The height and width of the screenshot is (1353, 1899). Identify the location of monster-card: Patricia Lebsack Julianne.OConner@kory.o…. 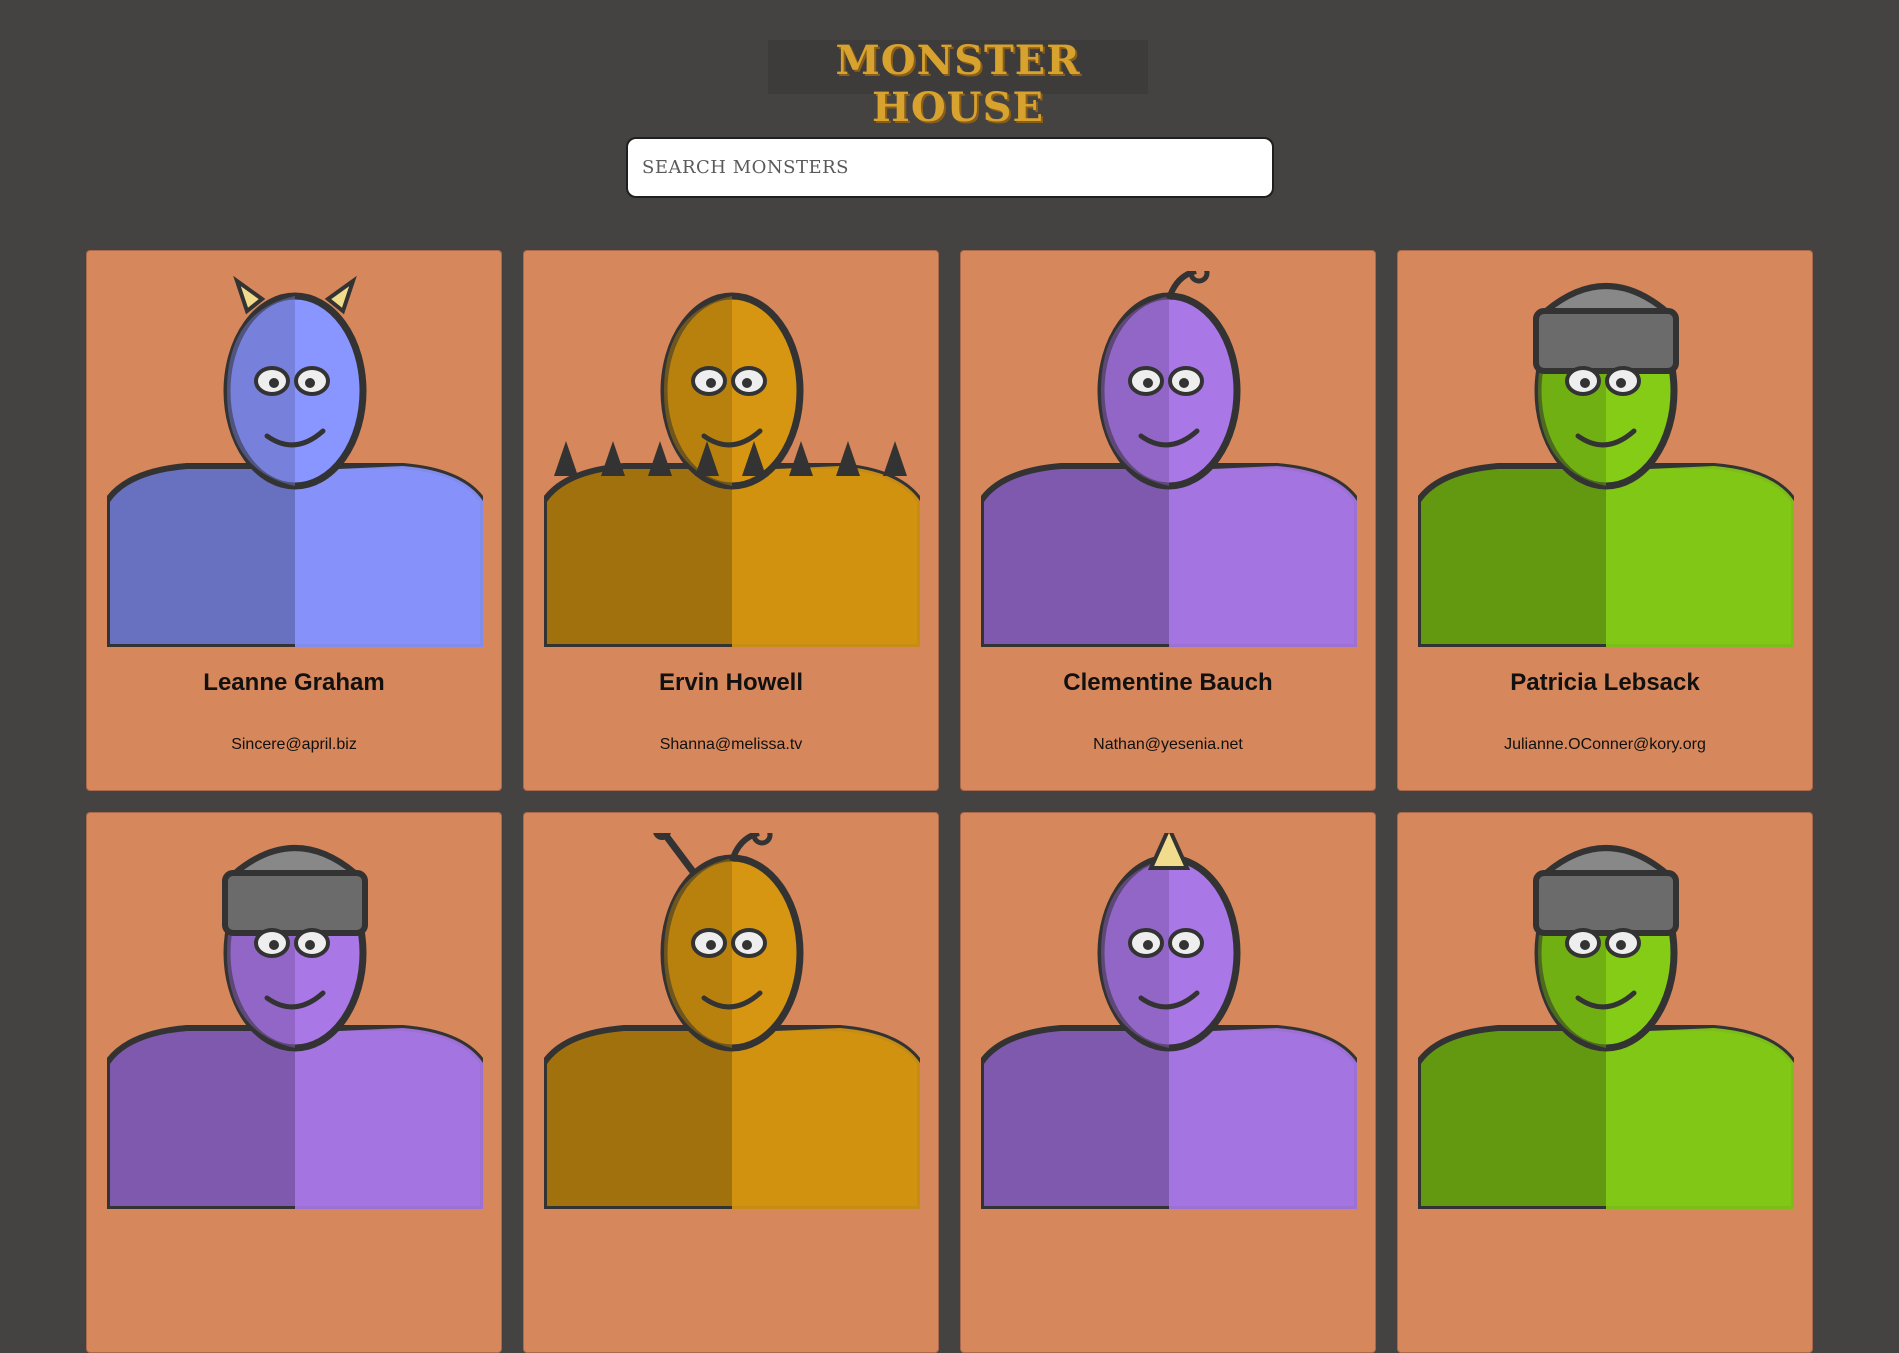
(1605, 520).